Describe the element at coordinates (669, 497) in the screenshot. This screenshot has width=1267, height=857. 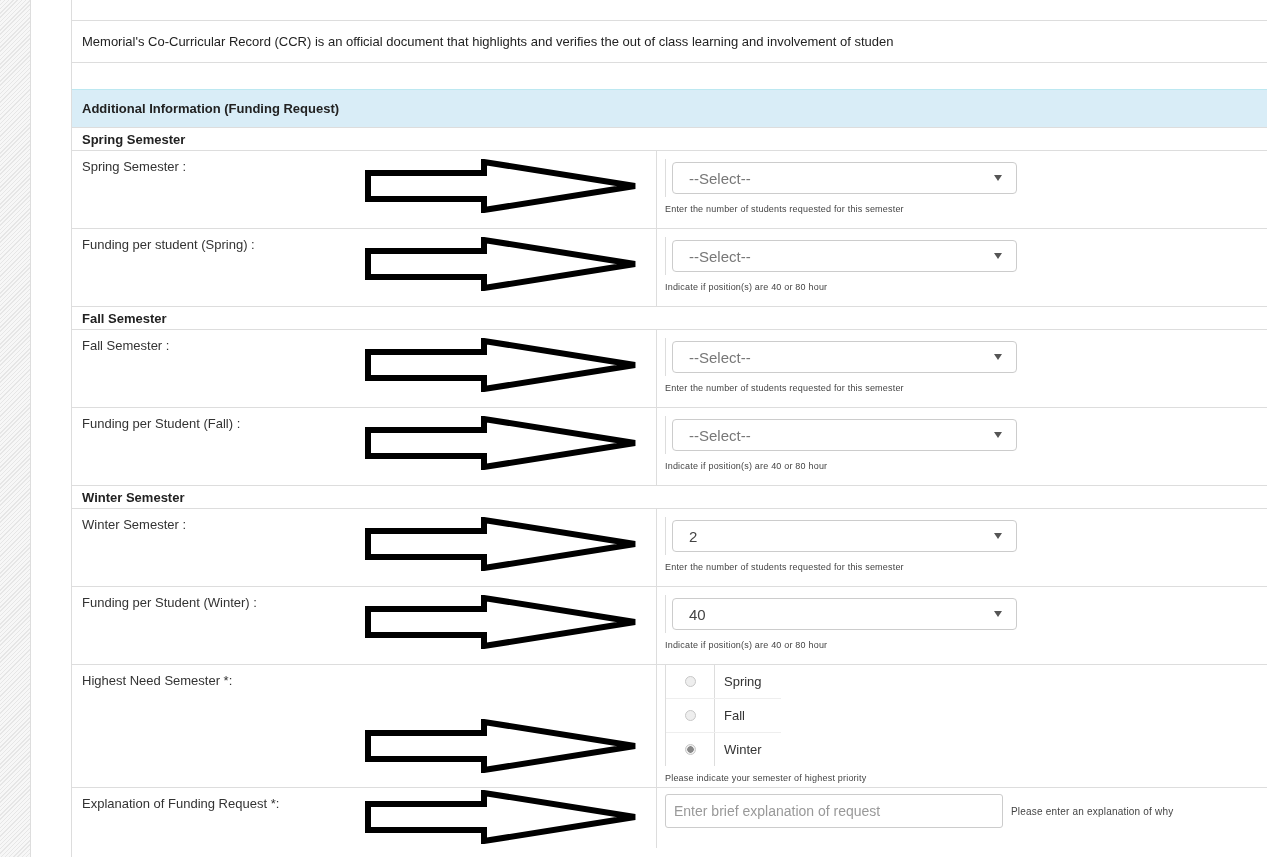
I see `section-heading: Winter Semester` at that location.